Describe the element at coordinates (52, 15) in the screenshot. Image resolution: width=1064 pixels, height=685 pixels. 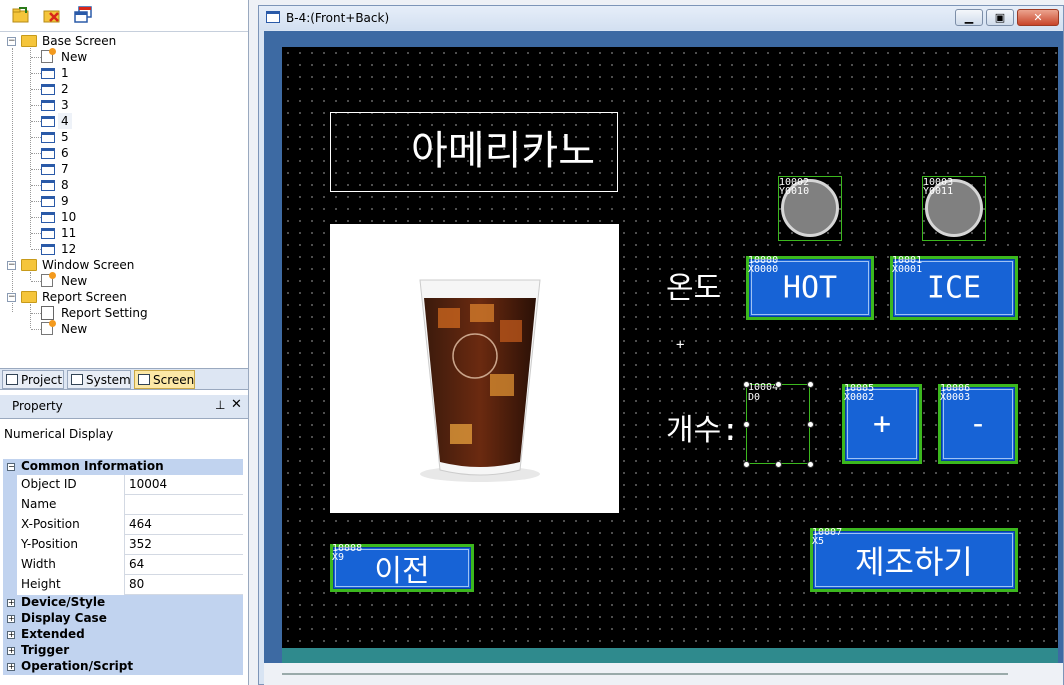
I see `delete-icon` at that location.